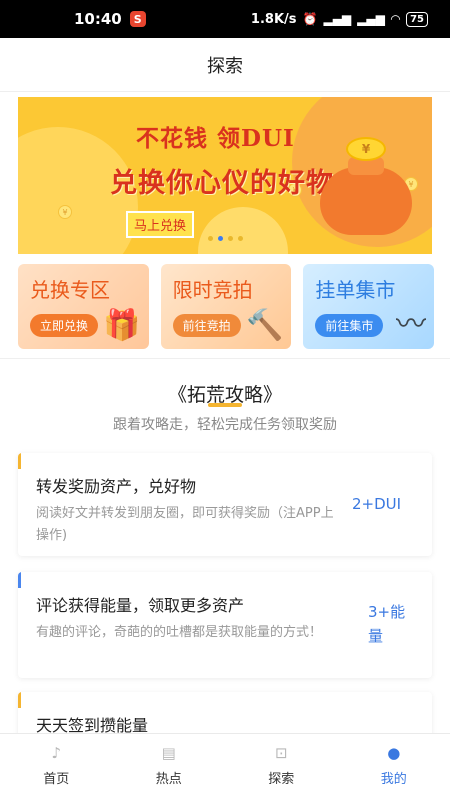  I want to click on wifi-icon: ◠, so click(395, 19).